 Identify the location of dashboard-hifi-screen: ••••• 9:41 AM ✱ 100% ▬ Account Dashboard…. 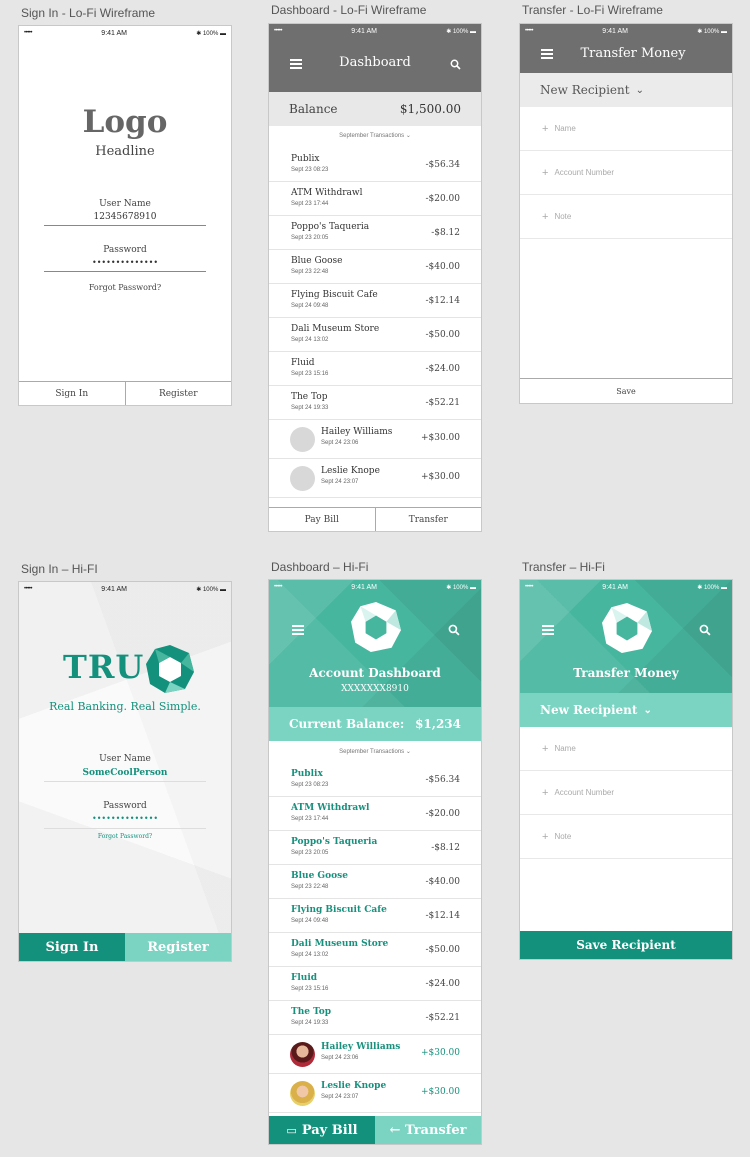
(375, 862).